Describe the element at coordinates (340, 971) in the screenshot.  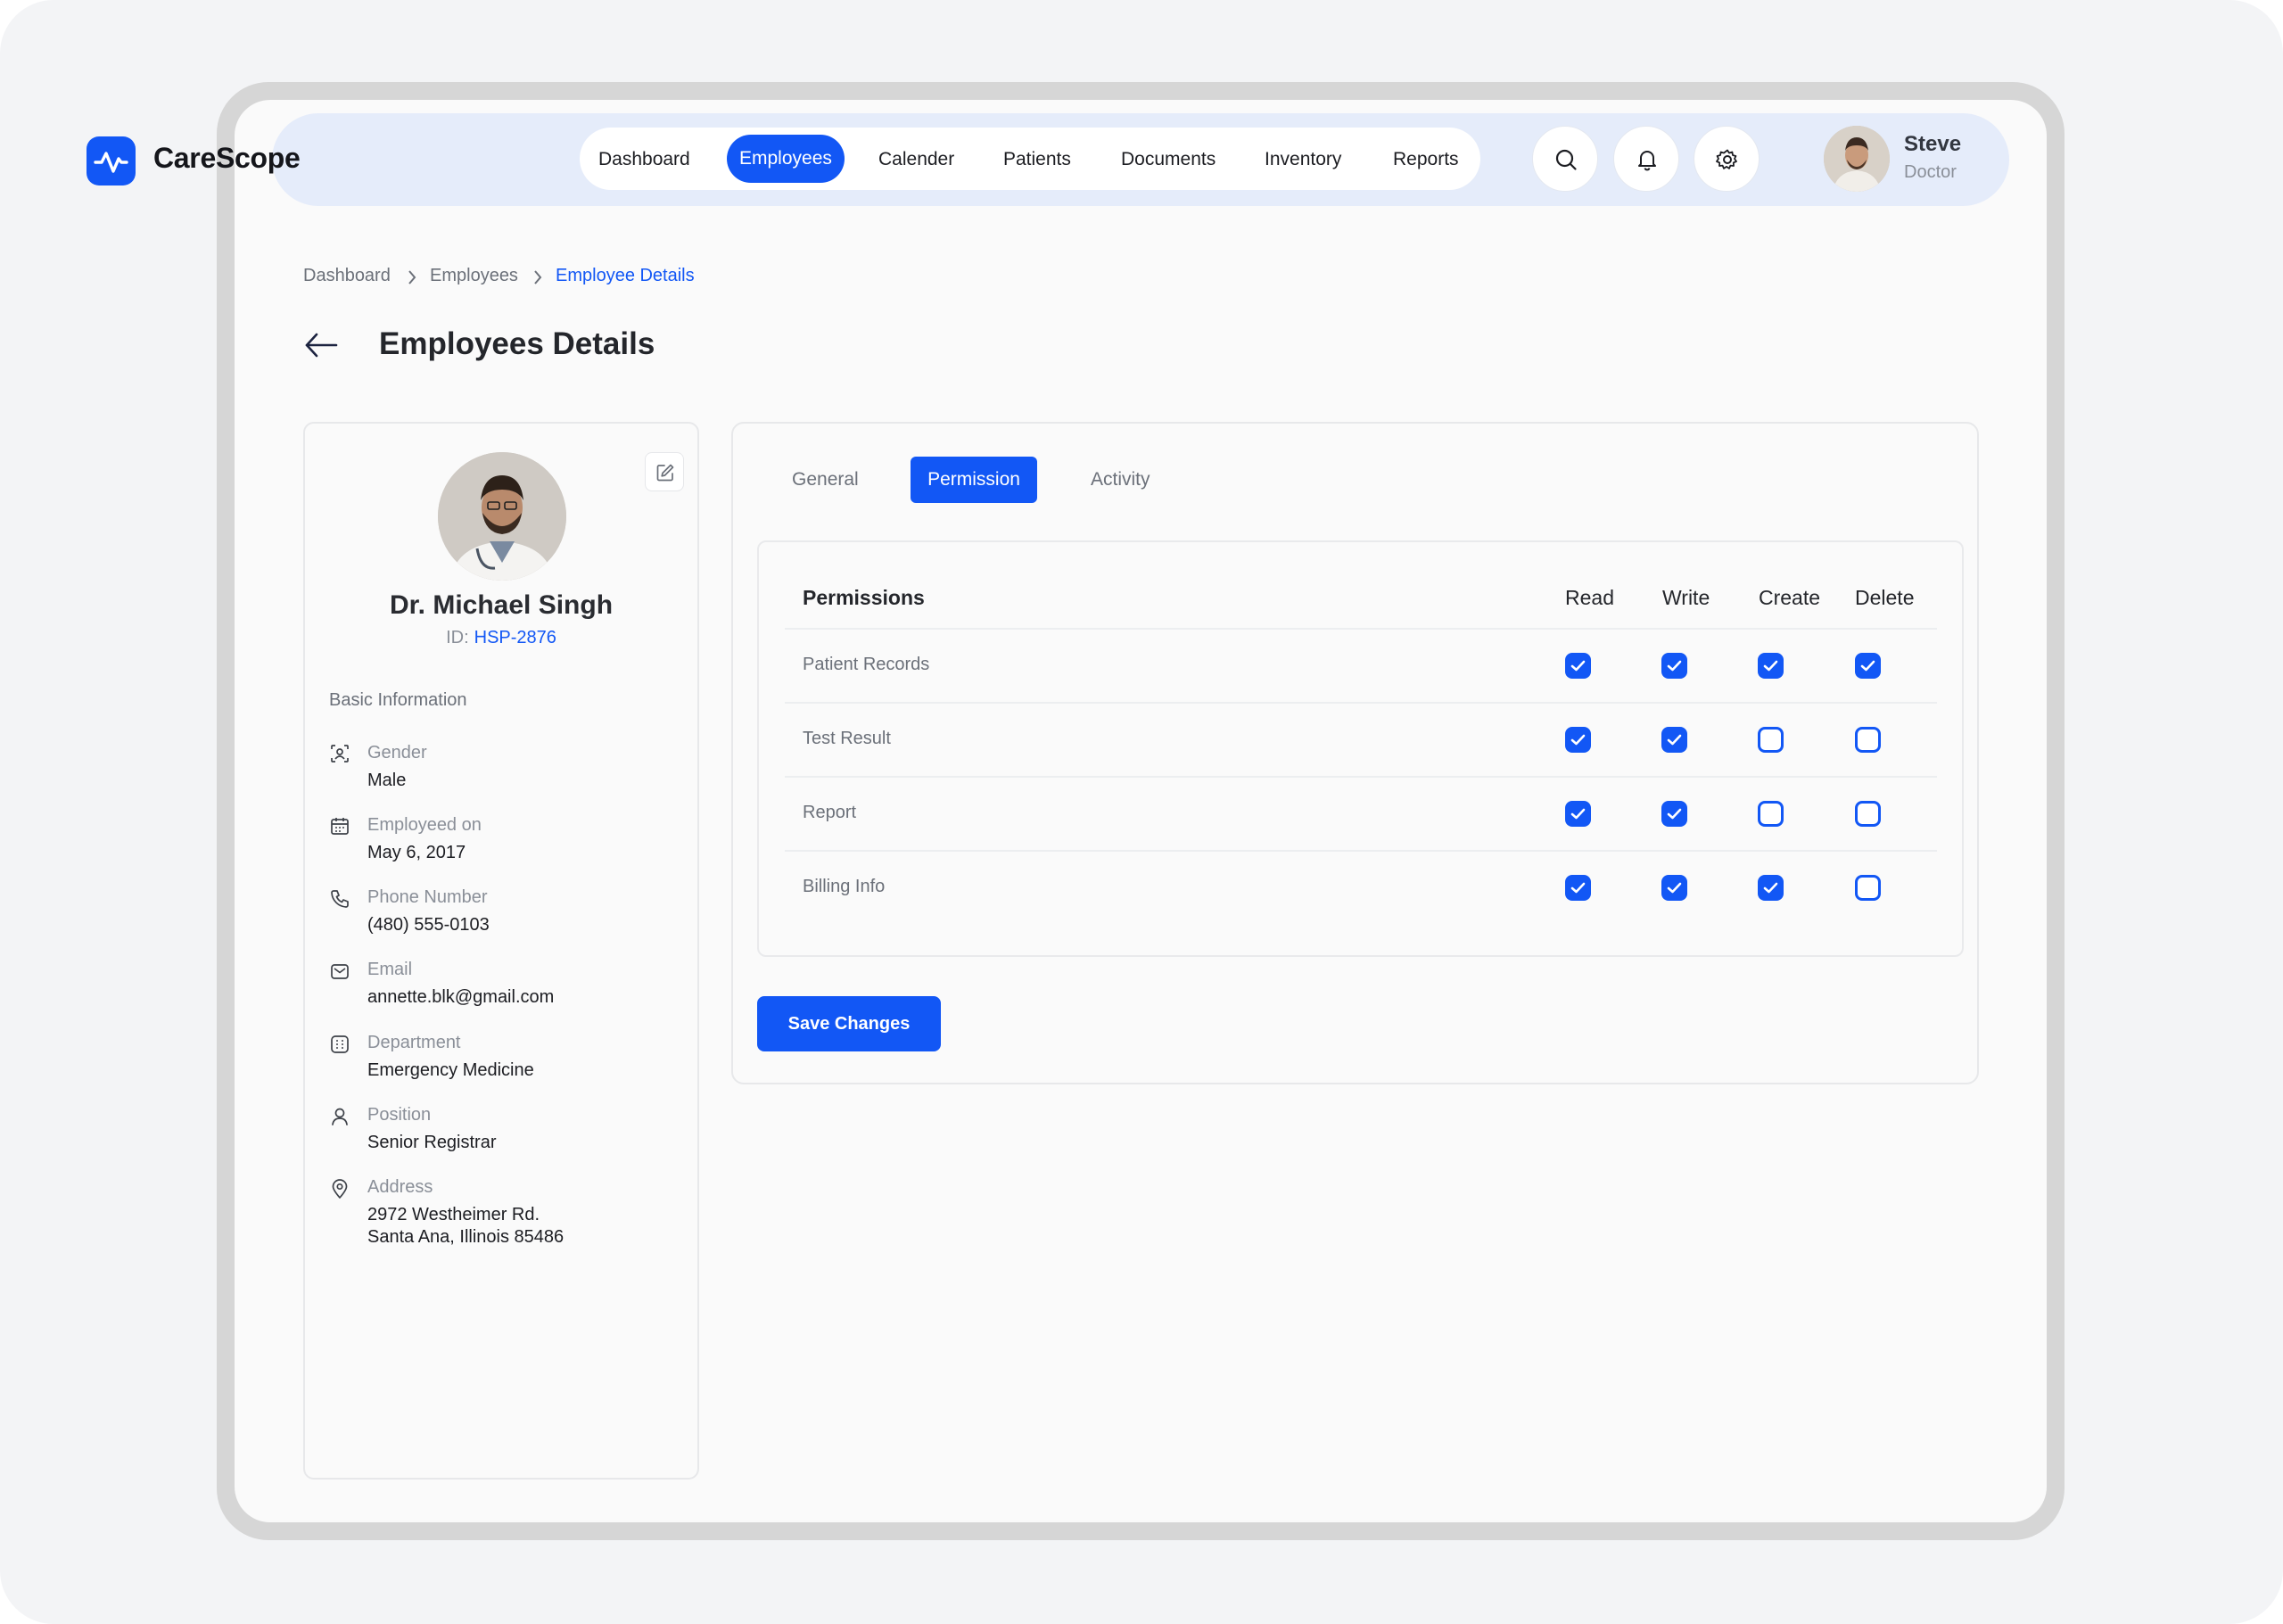
I see `mail-icon` at that location.